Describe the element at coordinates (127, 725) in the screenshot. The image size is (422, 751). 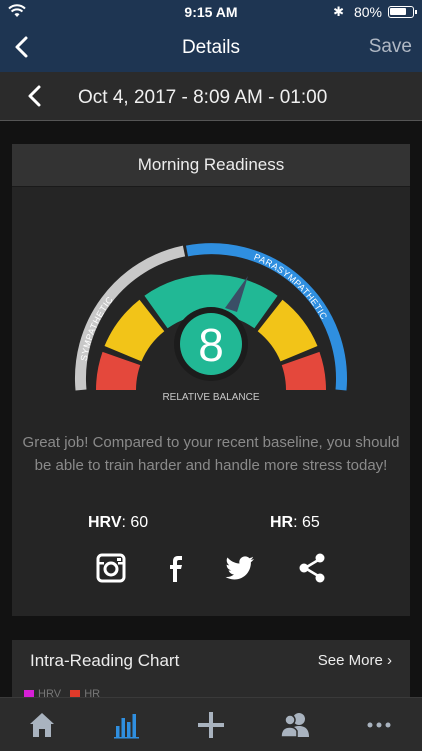
I see `stats-icon` at that location.